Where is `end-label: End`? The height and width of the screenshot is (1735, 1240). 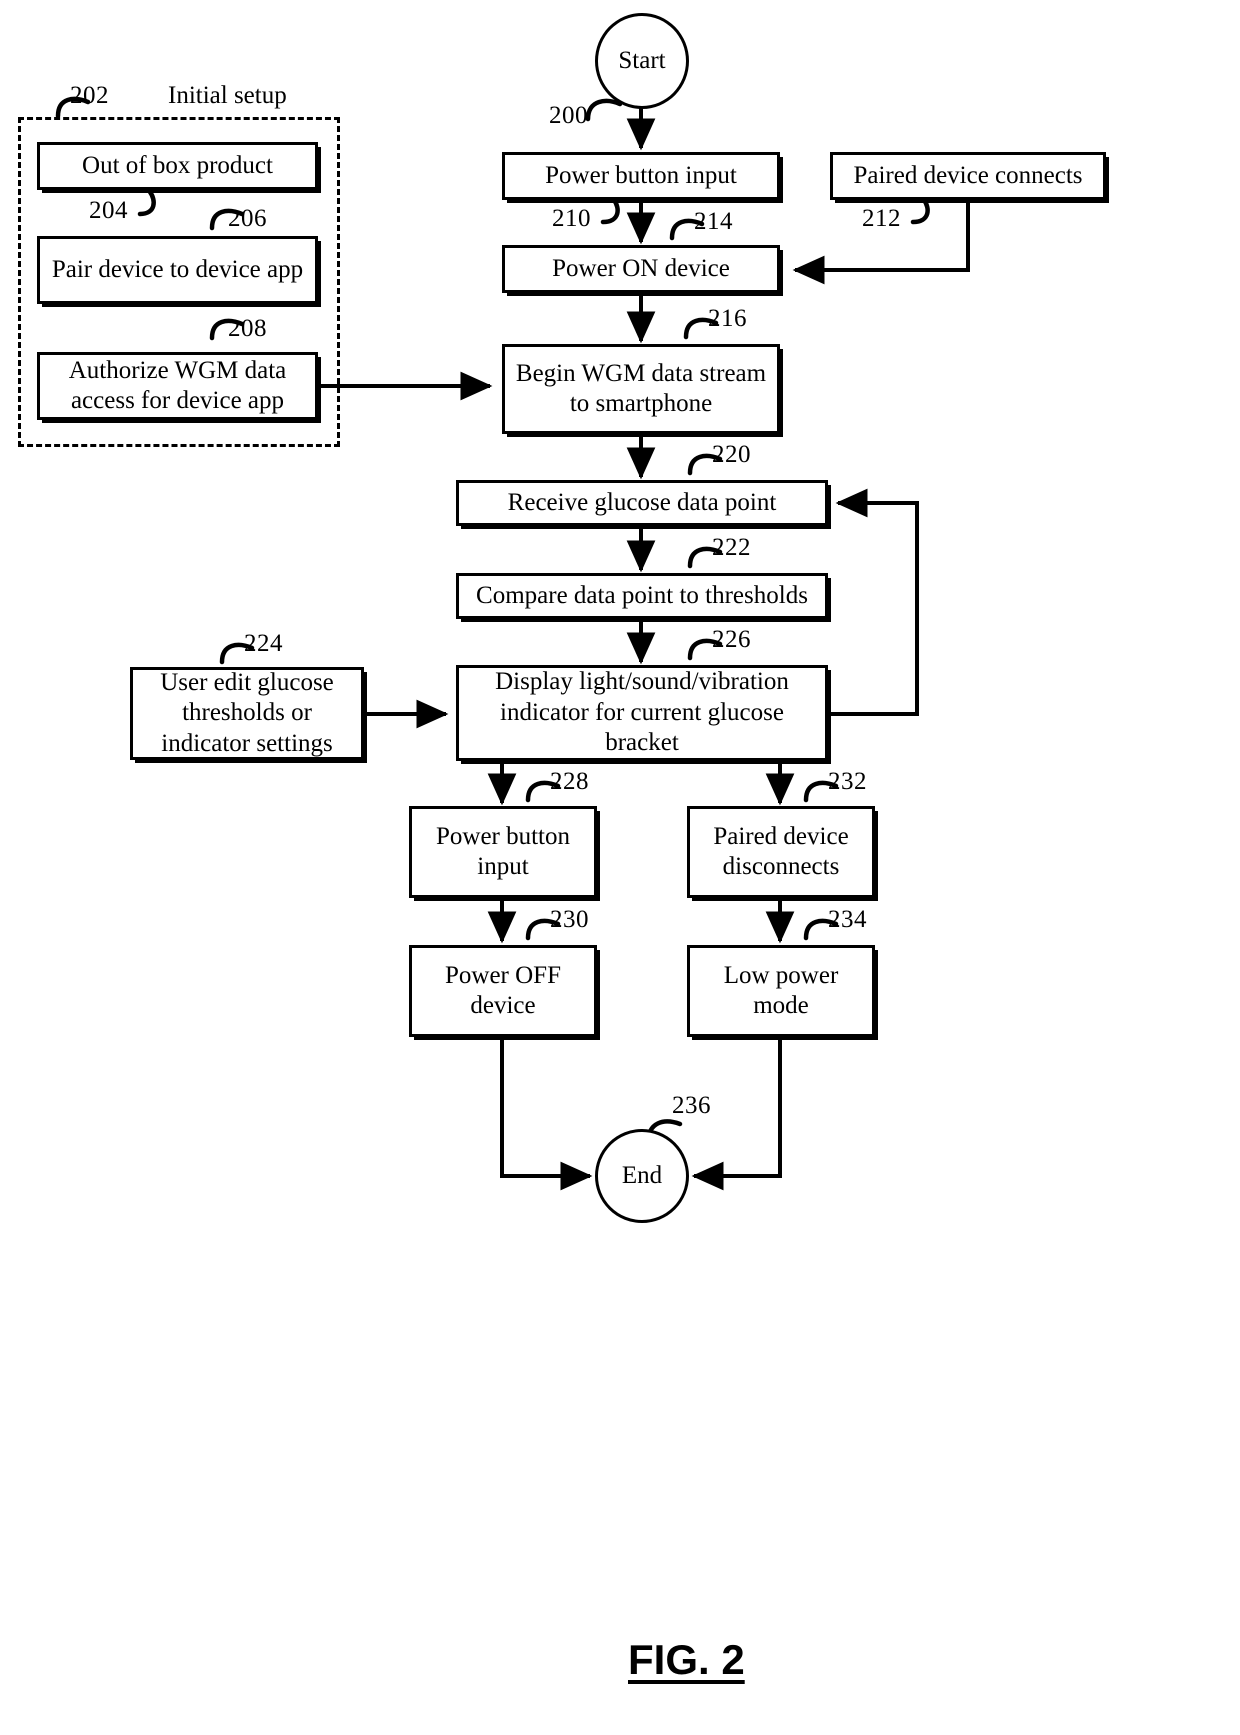 end-label: End is located at coordinates (642, 1175).